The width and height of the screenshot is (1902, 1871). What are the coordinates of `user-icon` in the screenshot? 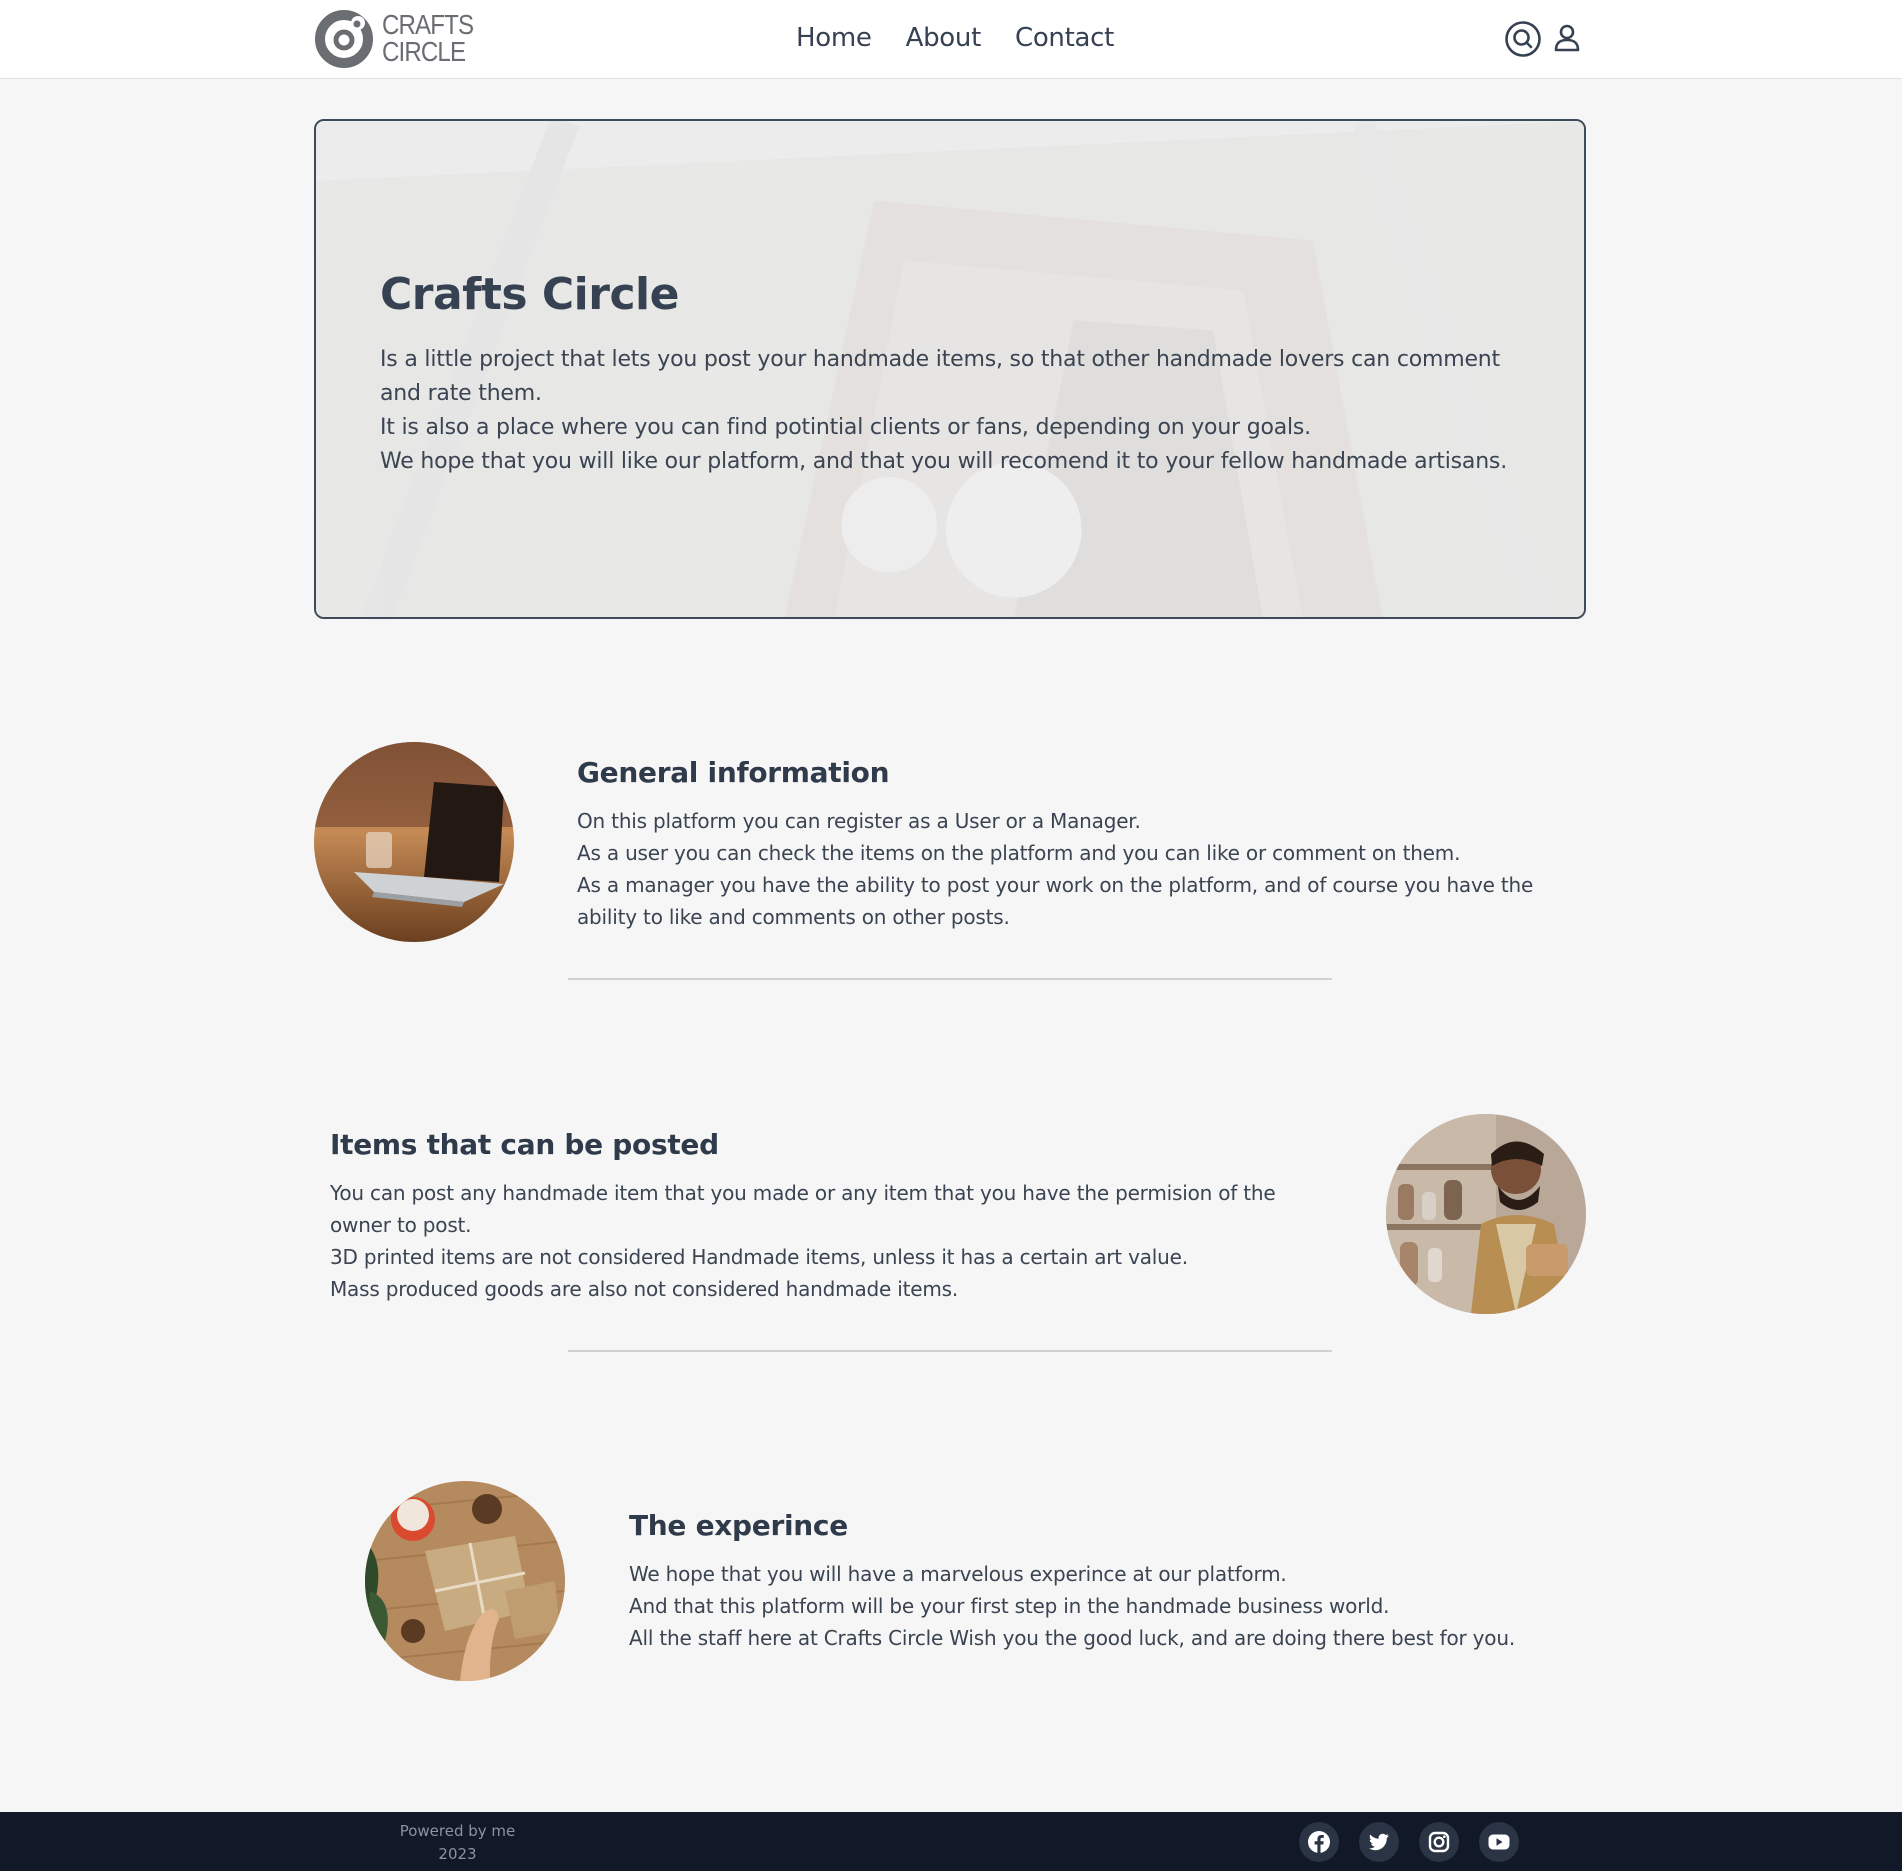 It's located at (1567, 39).